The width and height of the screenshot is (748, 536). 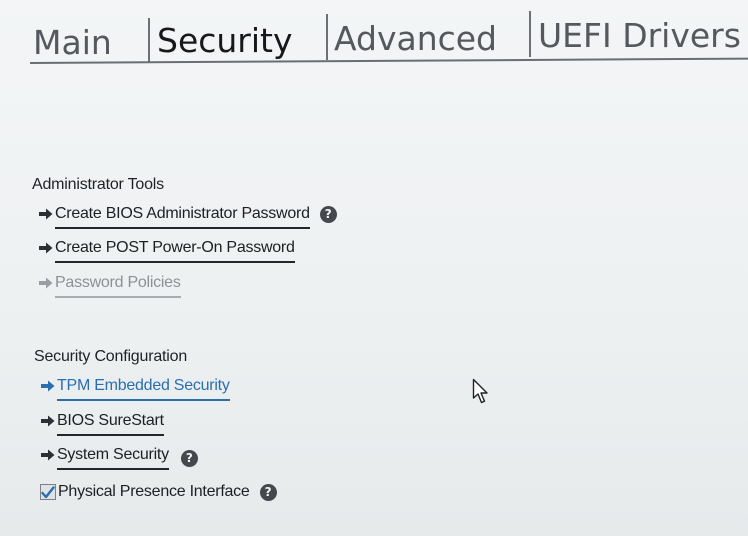 What do you see at coordinates (98, 184) in the screenshot?
I see `administrator-tools-heading: Administrator Tools` at bounding box center [98, 184].